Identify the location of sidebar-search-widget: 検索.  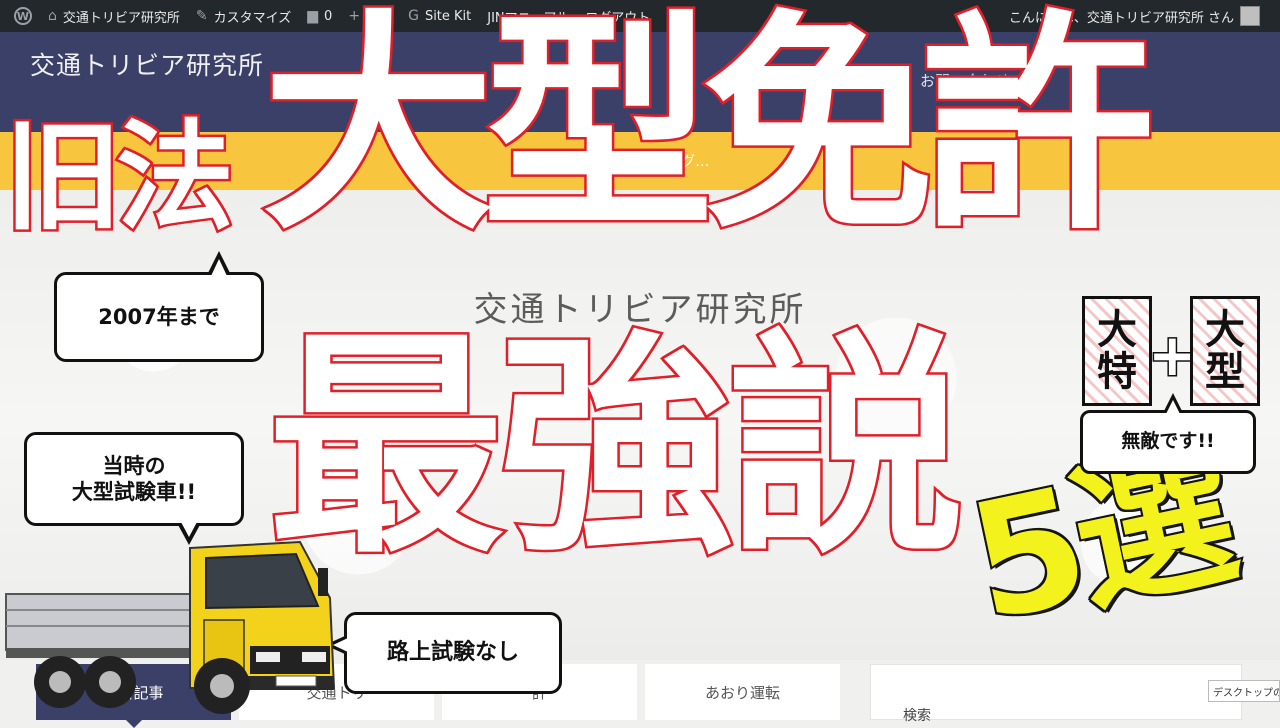
(1056, 694).